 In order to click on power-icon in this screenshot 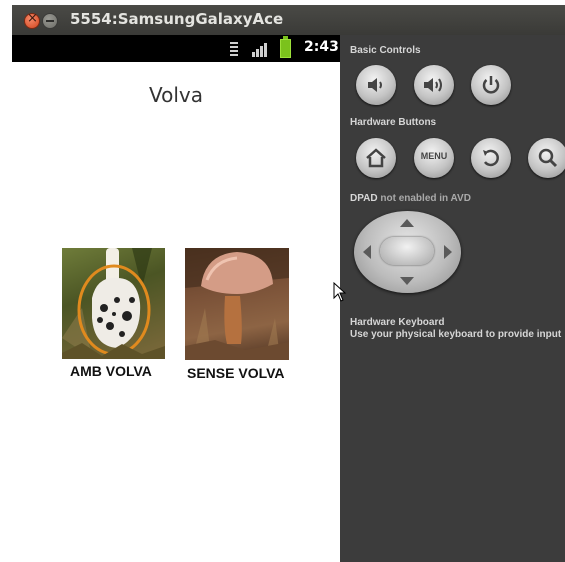, I will do `click(491, 85)`.